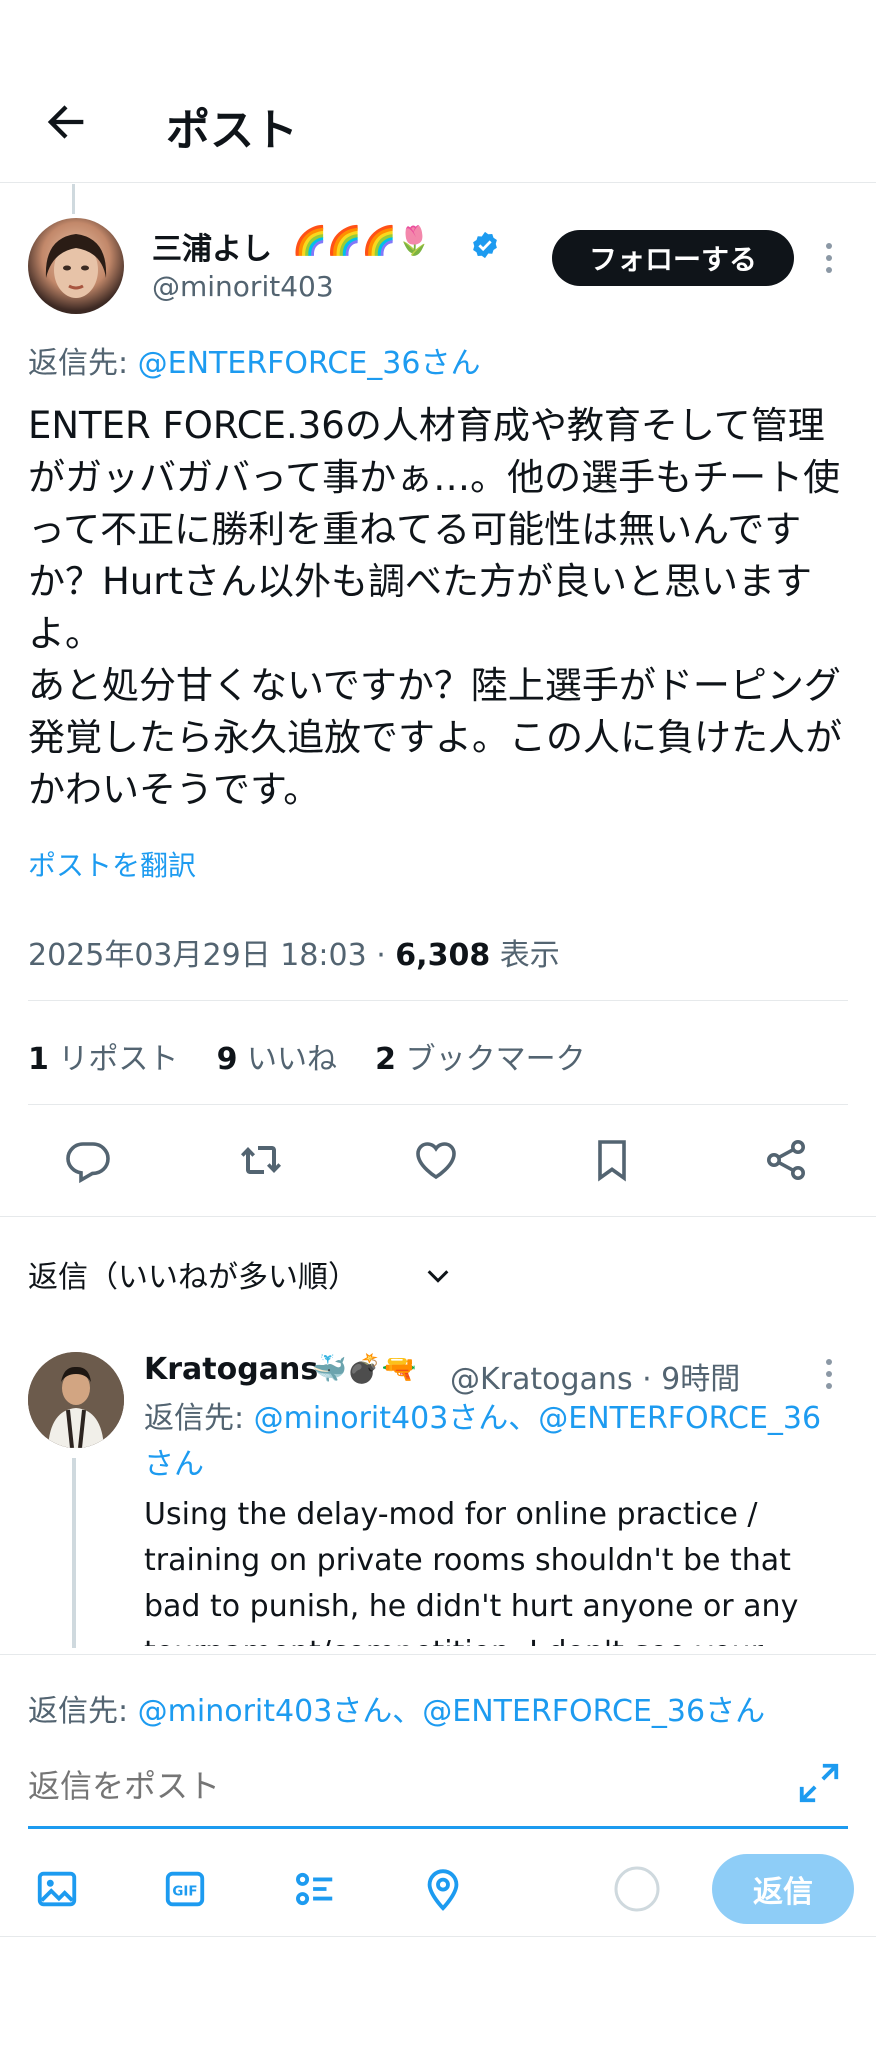  I want to click on reposts-stat: 1 リポスト, so click(103, 1059).